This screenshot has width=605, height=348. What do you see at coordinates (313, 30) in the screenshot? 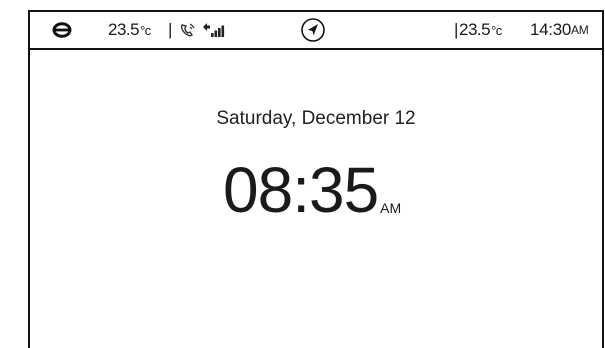
I see `navigation-arrow-icon` at bounding box center [313, 30].